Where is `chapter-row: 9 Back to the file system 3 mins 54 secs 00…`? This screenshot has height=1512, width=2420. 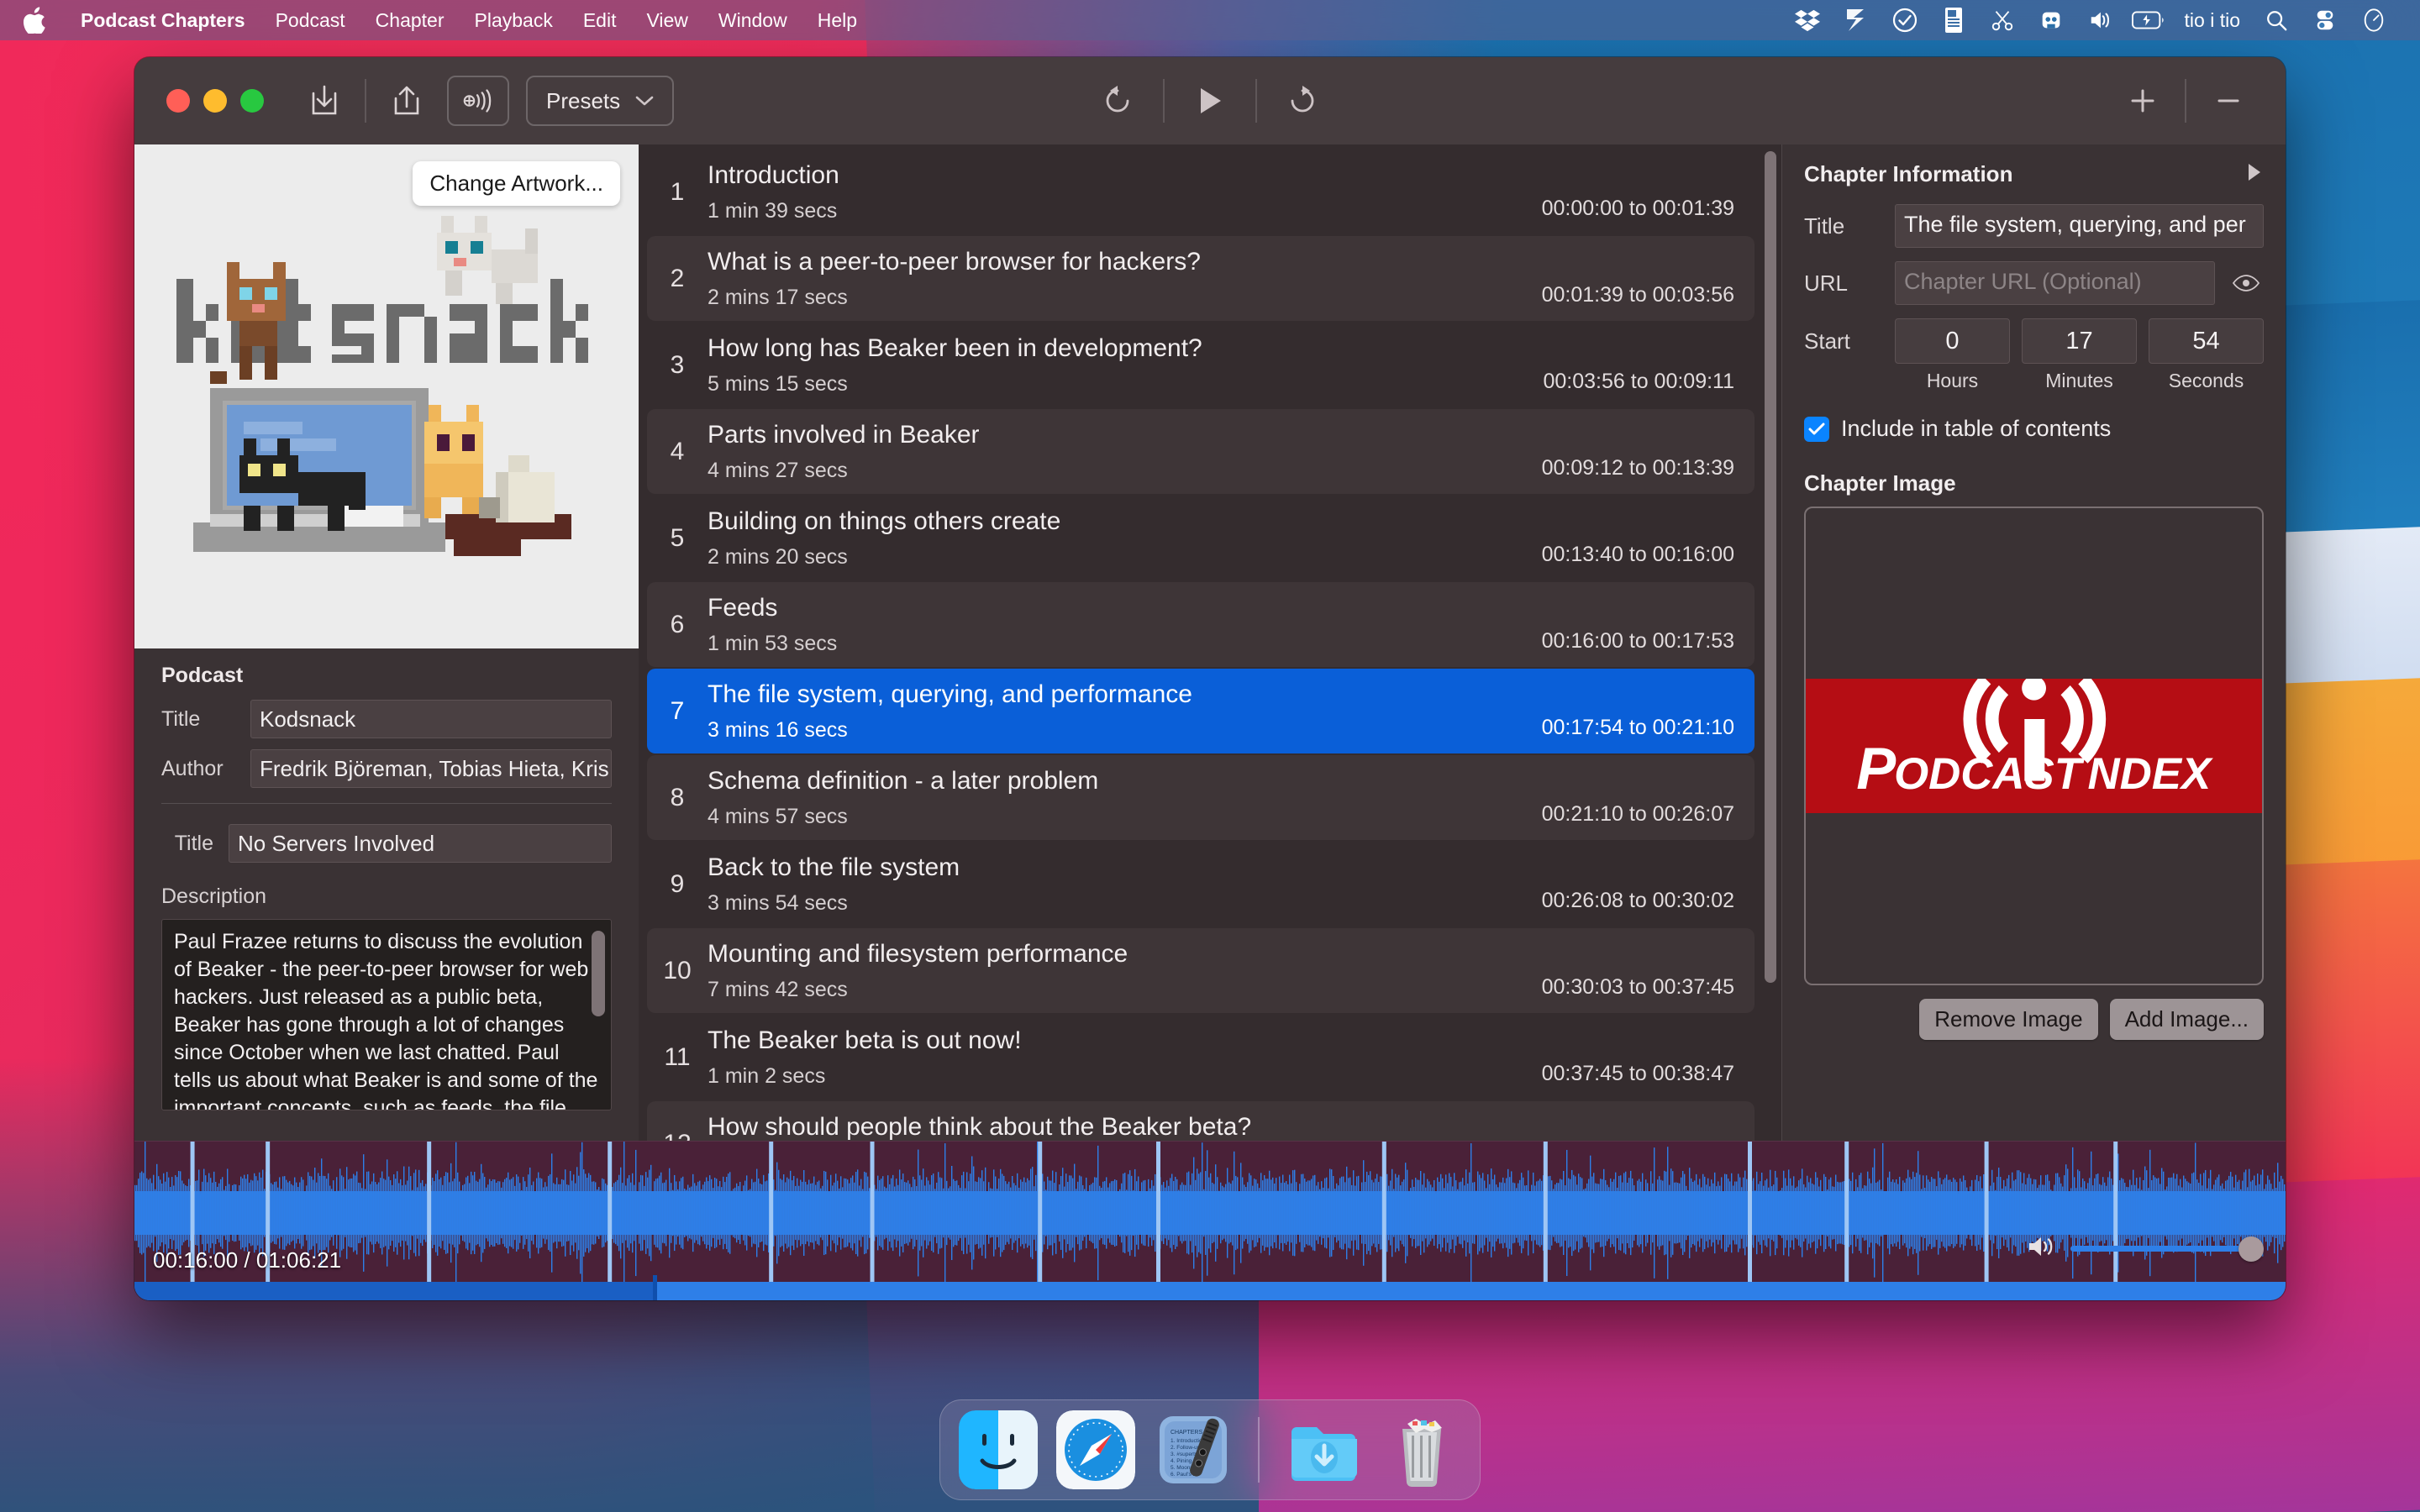
chapter-row: 9 Back to the file system 3 mins 54 secs 00… is located at coordinates (1200, 884).